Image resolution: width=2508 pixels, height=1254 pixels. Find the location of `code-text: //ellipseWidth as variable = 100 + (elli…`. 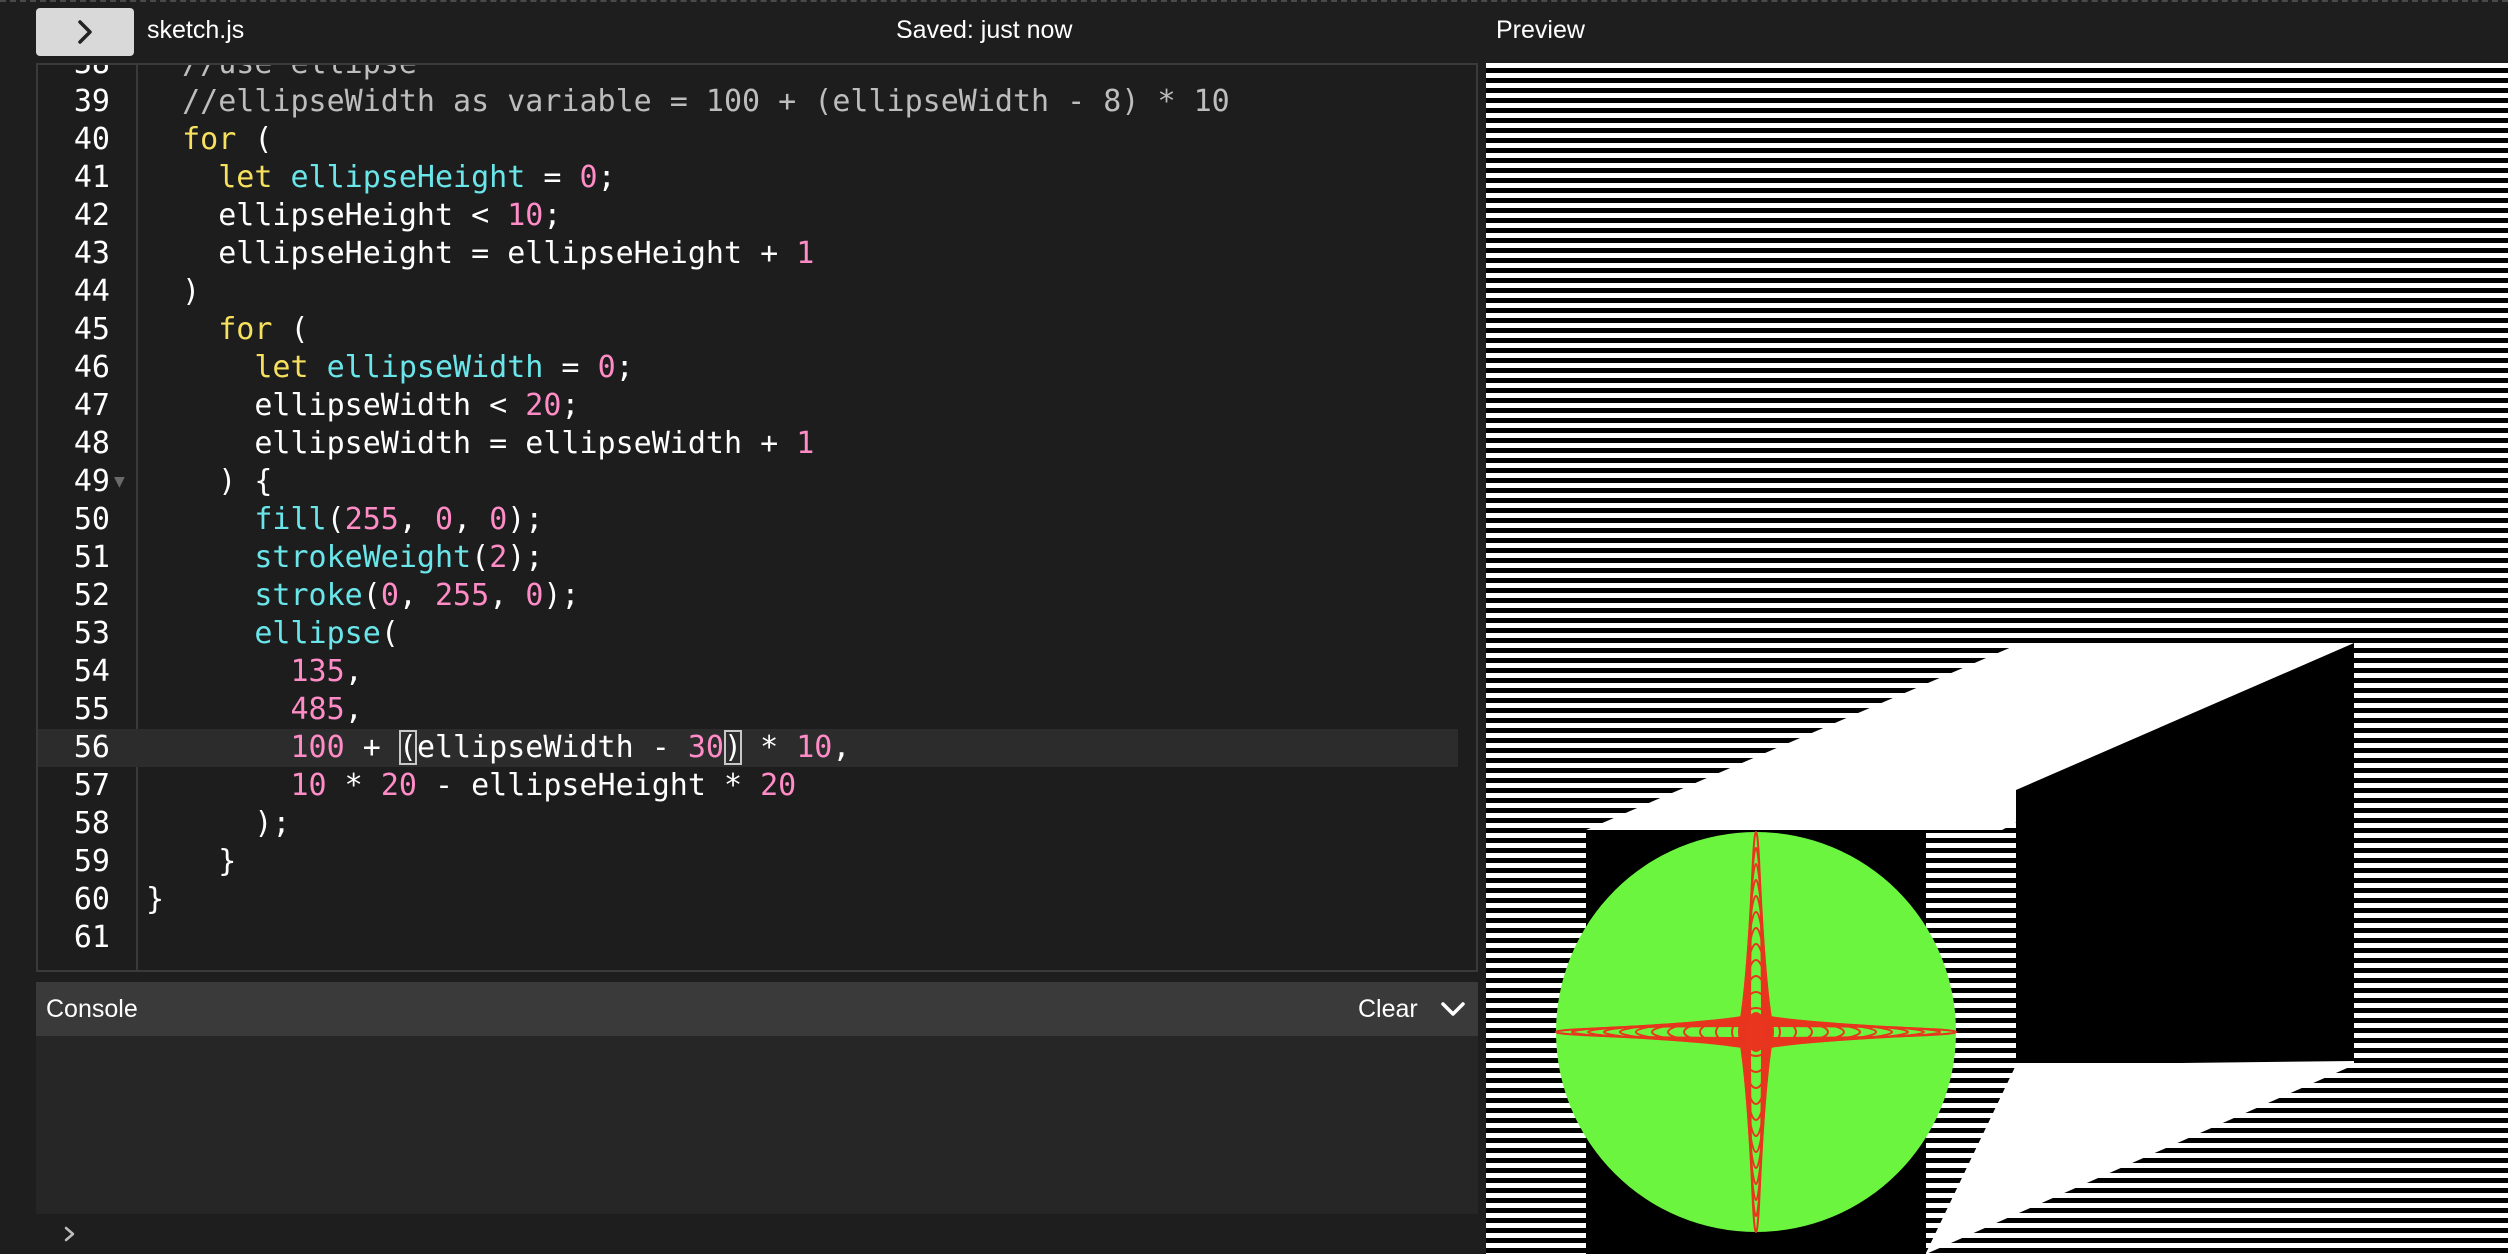

code-text: //ellipseWidth as variable = 100 + (elli… is located at coordinates (688, 102).